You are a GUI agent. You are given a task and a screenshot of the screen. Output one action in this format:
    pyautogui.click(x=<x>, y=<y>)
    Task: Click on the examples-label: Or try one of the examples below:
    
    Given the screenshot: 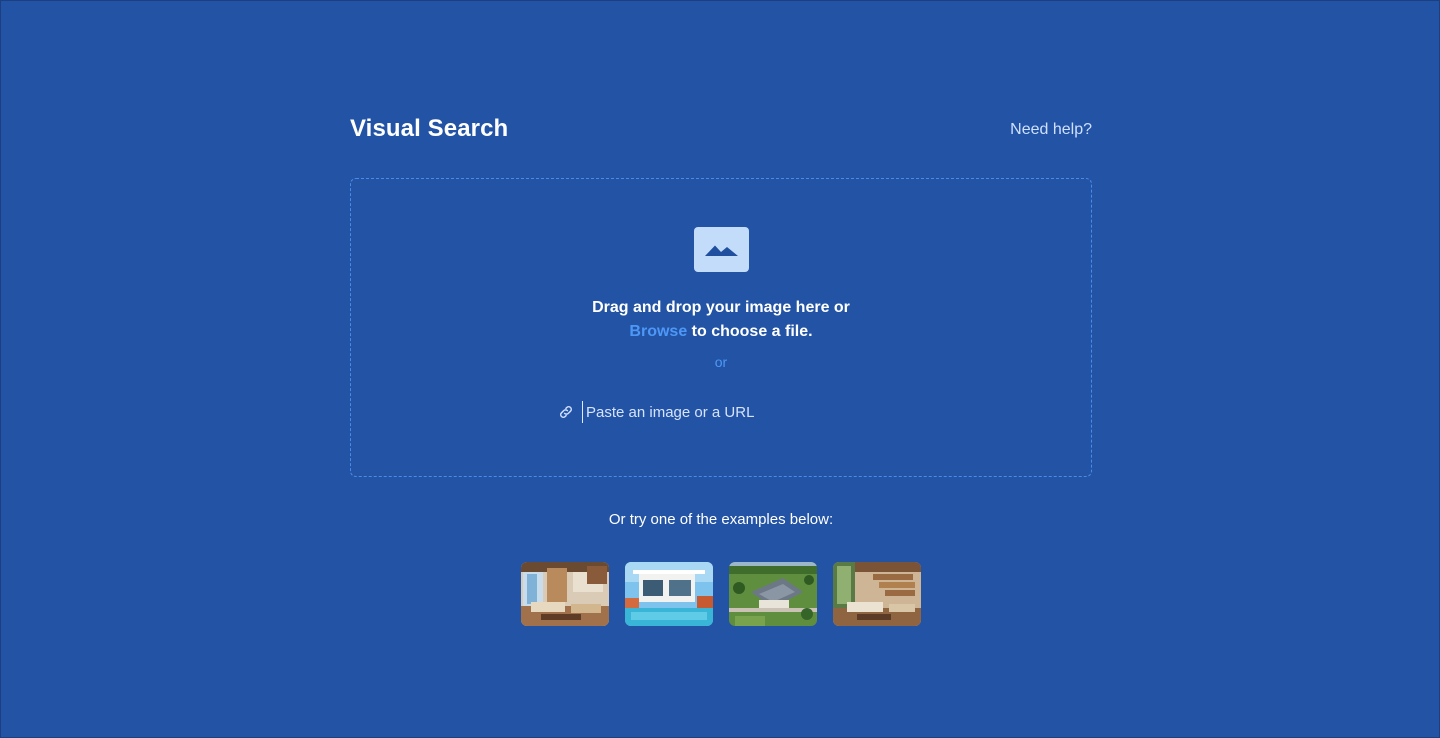 What is the action you would take?
    pyautogui.click(x=721, y=519)
    